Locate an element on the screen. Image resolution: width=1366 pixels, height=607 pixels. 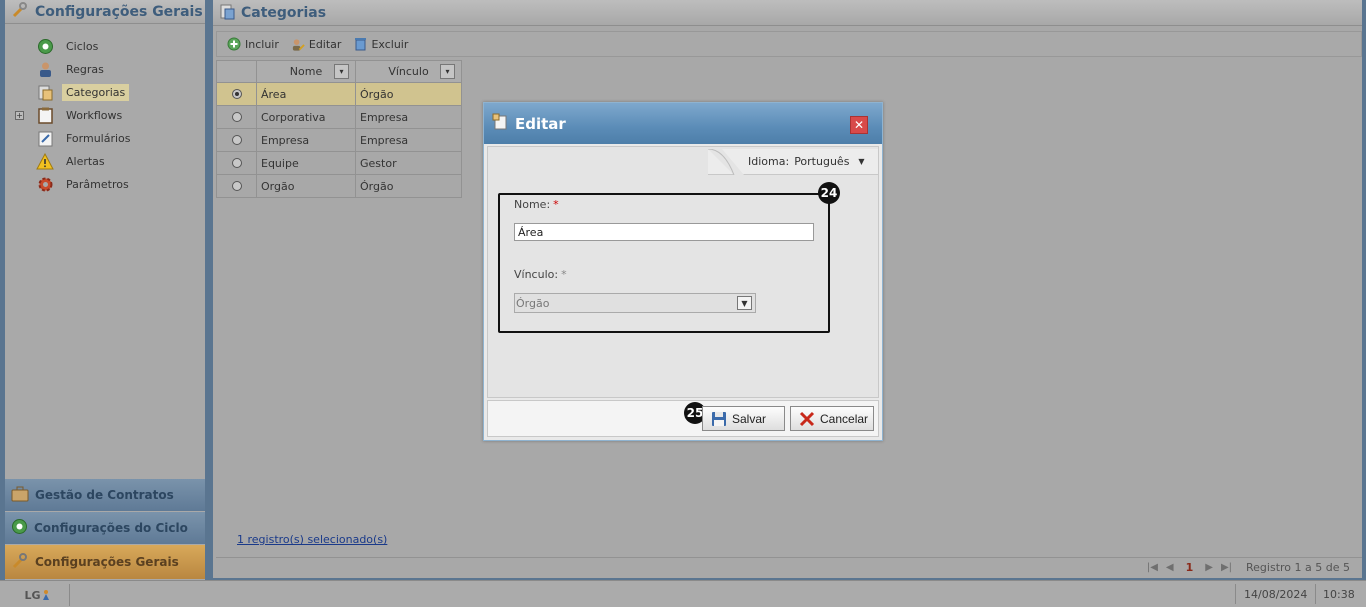
column-label: Nome is located at coordinates (306, 71).